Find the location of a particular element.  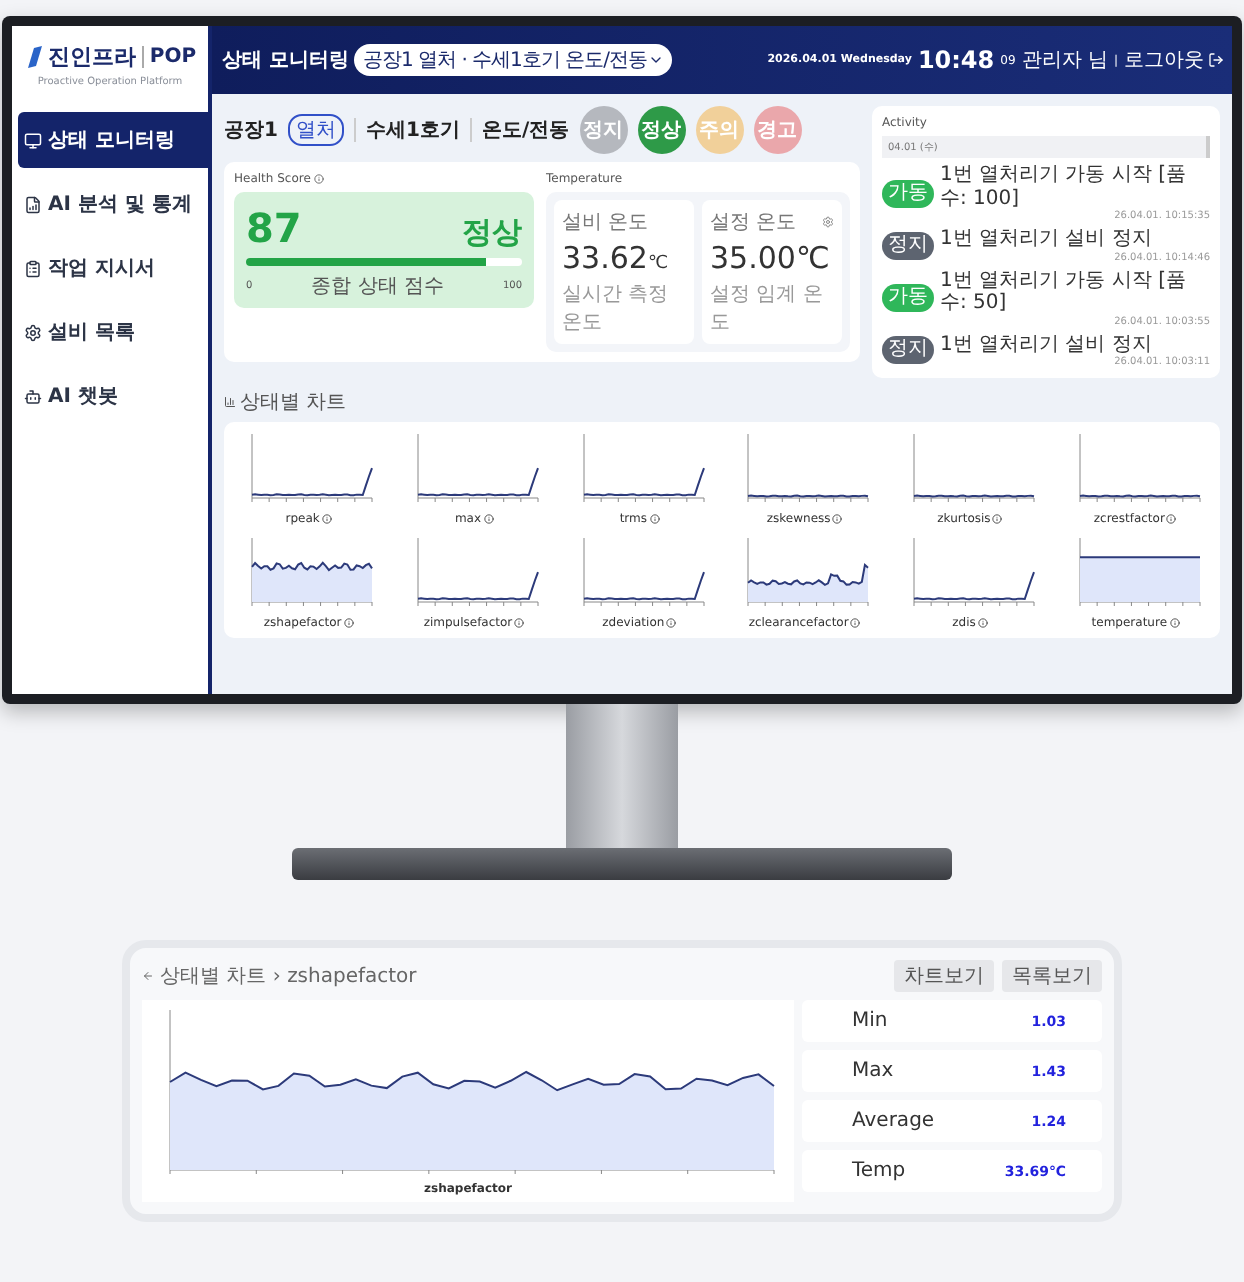

factory-tag: 열처 is located at coordinates (315, 130).